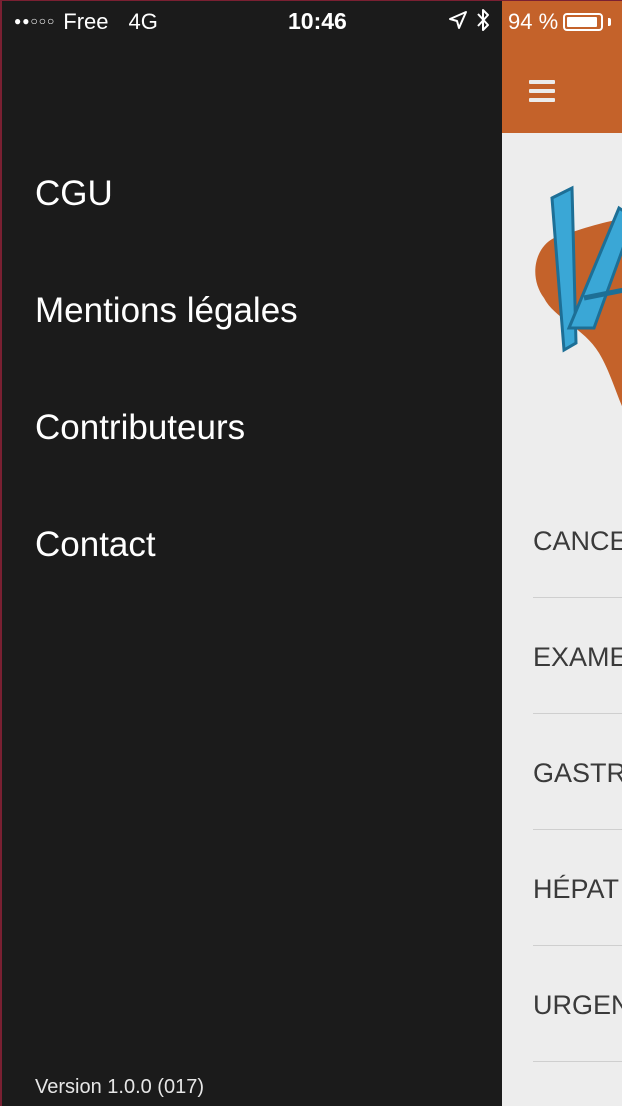 This screenshot has width=622, height=1106. Describe the element at coordinates (317, 21) in the screenshot. I see `status-time: 10:46` at that location.